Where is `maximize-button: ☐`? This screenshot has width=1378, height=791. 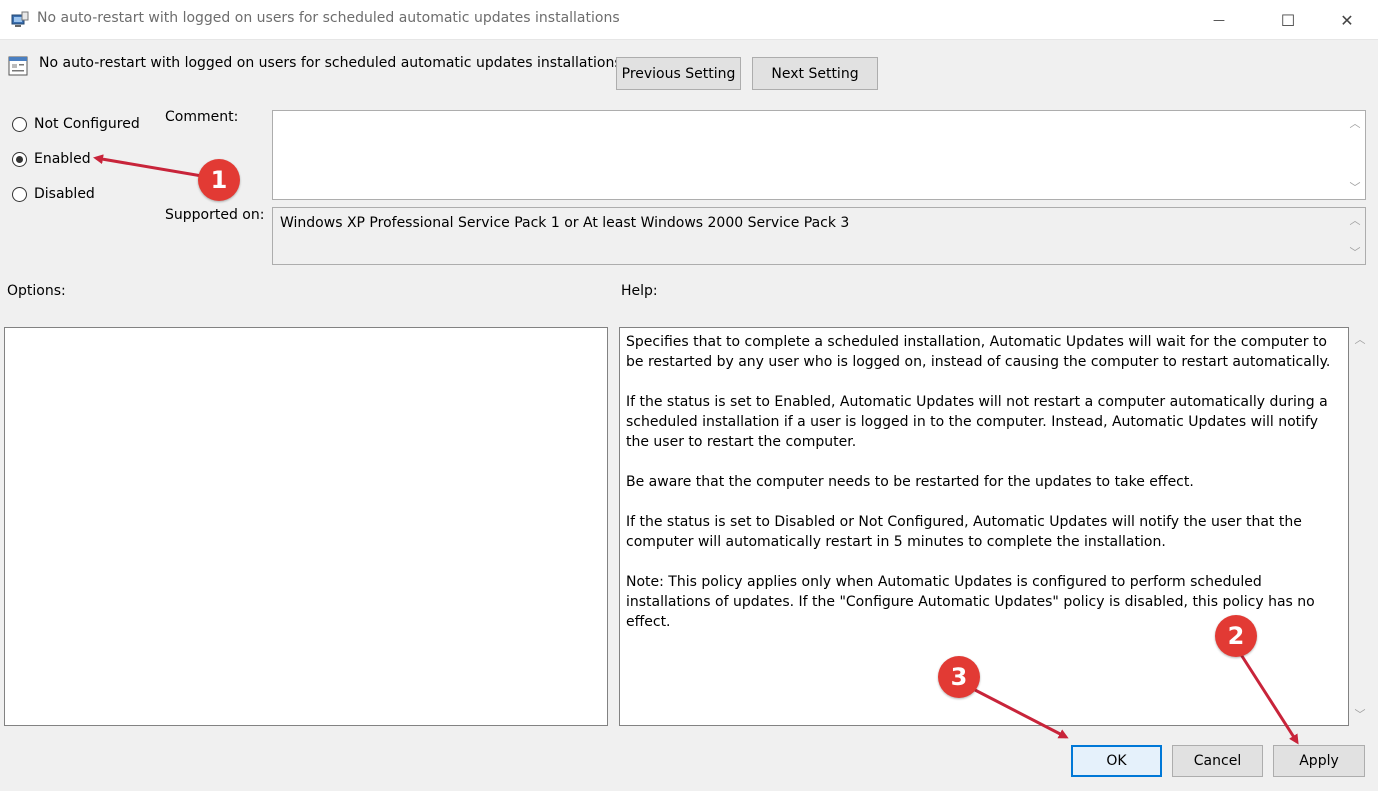 maximize-button: ☐ is located at coordinates (1288, 20).